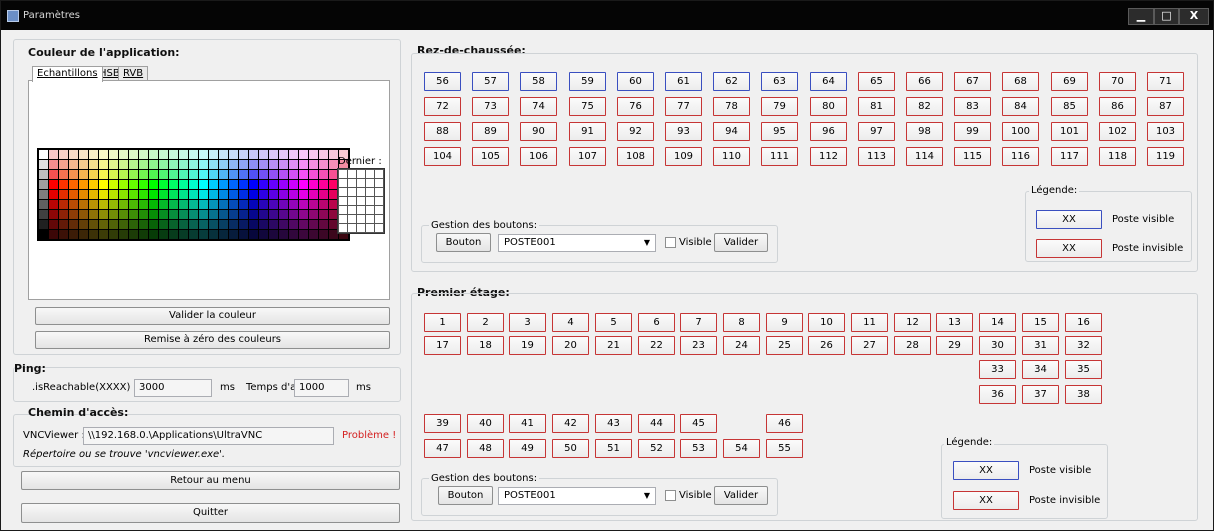  Describe the element at coordinates (1040, 345) in the screenshot. I see `post-button-31: 31` at that location.